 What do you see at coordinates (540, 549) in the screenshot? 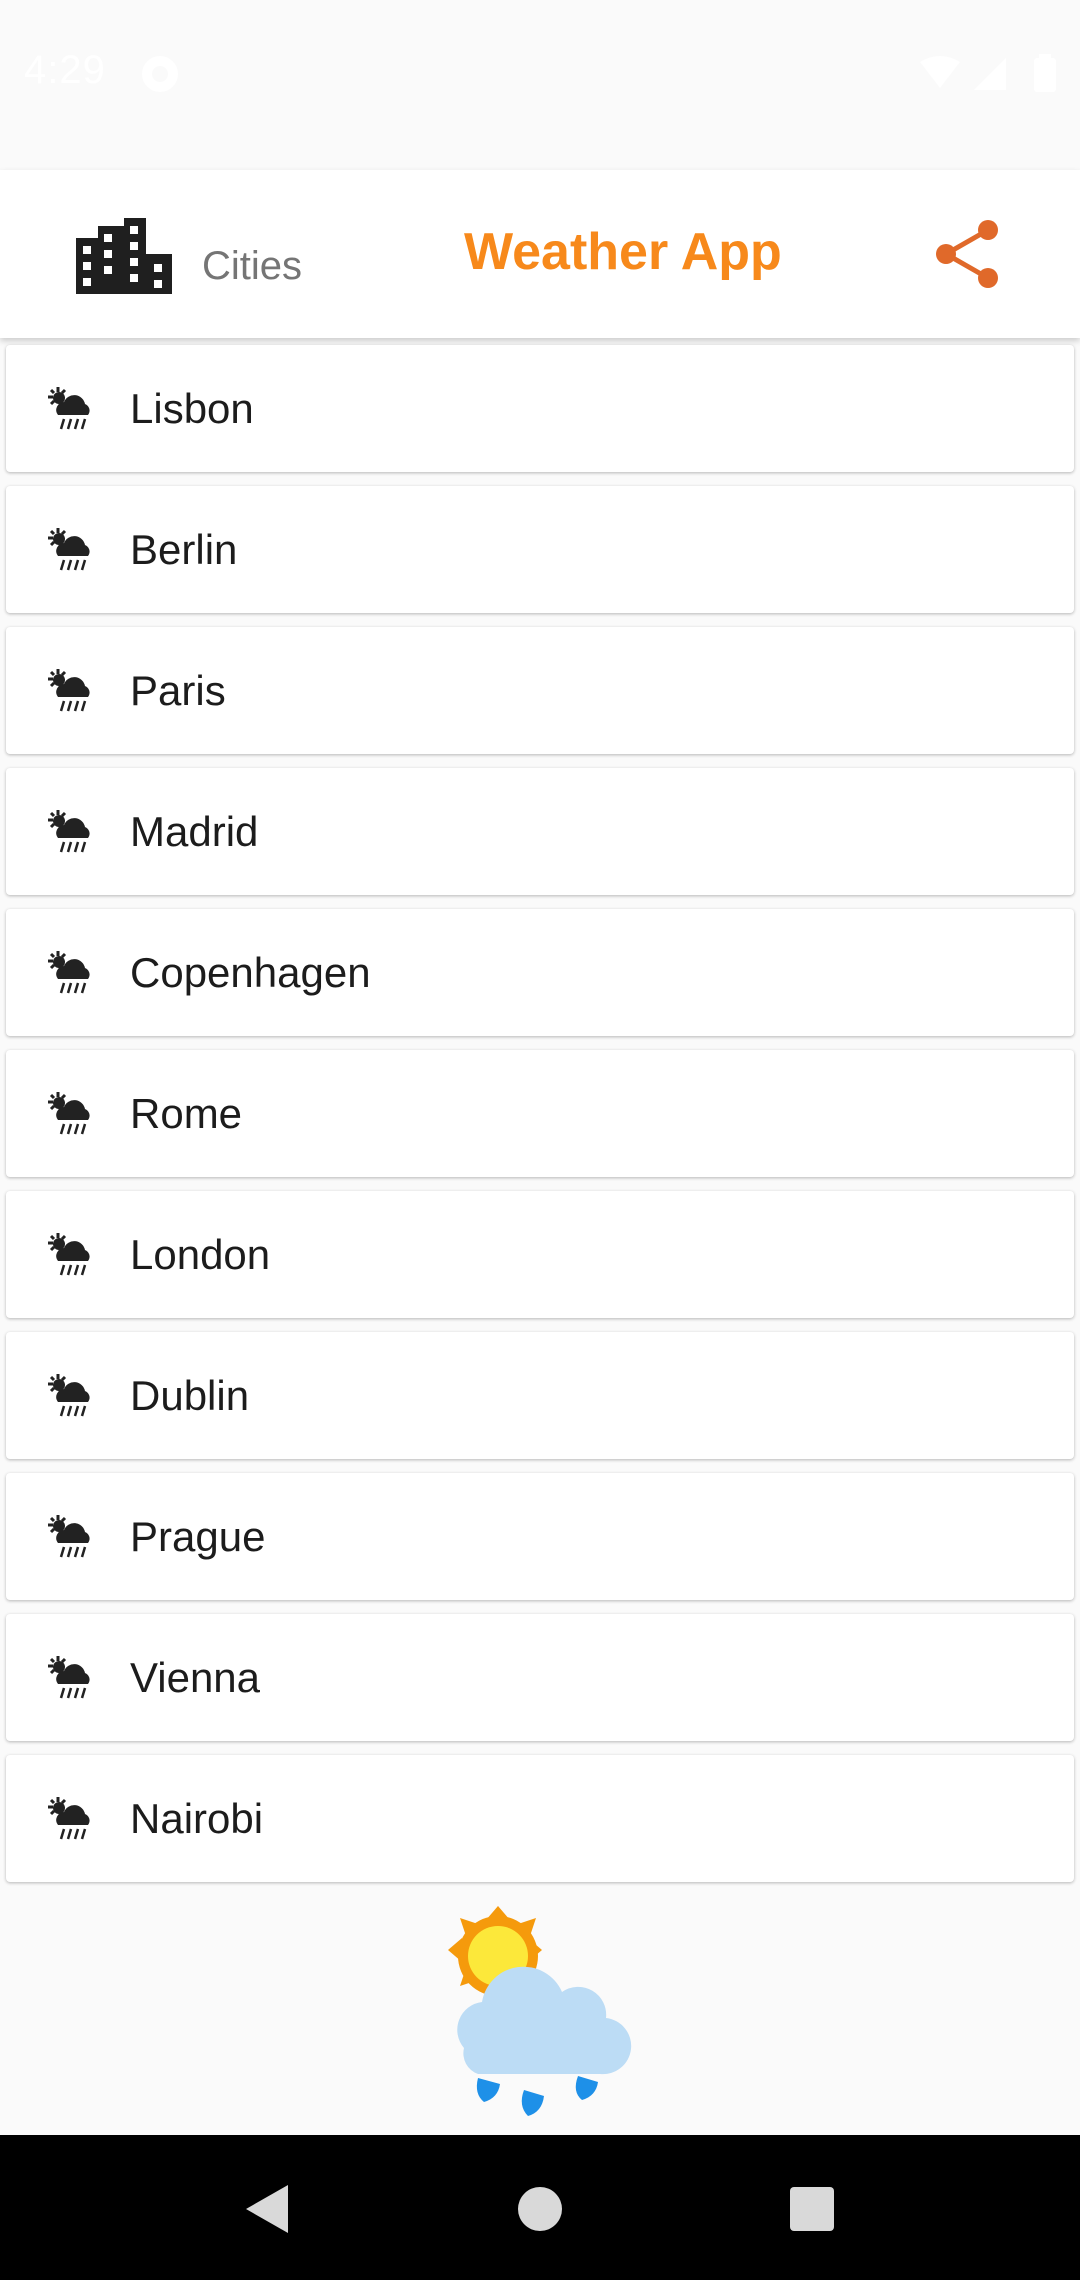
I see `city-item-berlin: Berlin` at bounding box center [540, 549].